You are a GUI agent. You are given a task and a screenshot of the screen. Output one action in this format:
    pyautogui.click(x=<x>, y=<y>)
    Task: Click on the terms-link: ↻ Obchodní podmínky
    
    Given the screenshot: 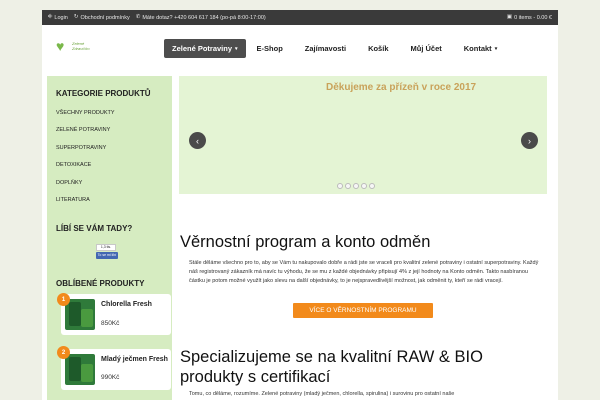 What is the action you would take?
    pyautogui.click(x=101, y=17)
    